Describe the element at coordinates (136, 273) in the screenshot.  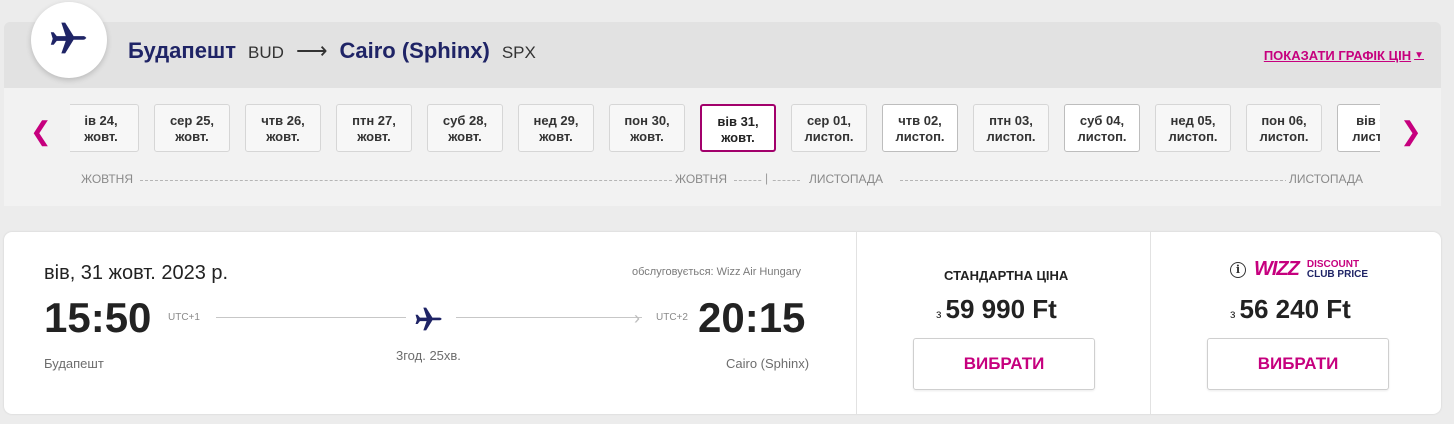
I see `flight-date: вів, 31 жовт. 2023 р.` at that location.